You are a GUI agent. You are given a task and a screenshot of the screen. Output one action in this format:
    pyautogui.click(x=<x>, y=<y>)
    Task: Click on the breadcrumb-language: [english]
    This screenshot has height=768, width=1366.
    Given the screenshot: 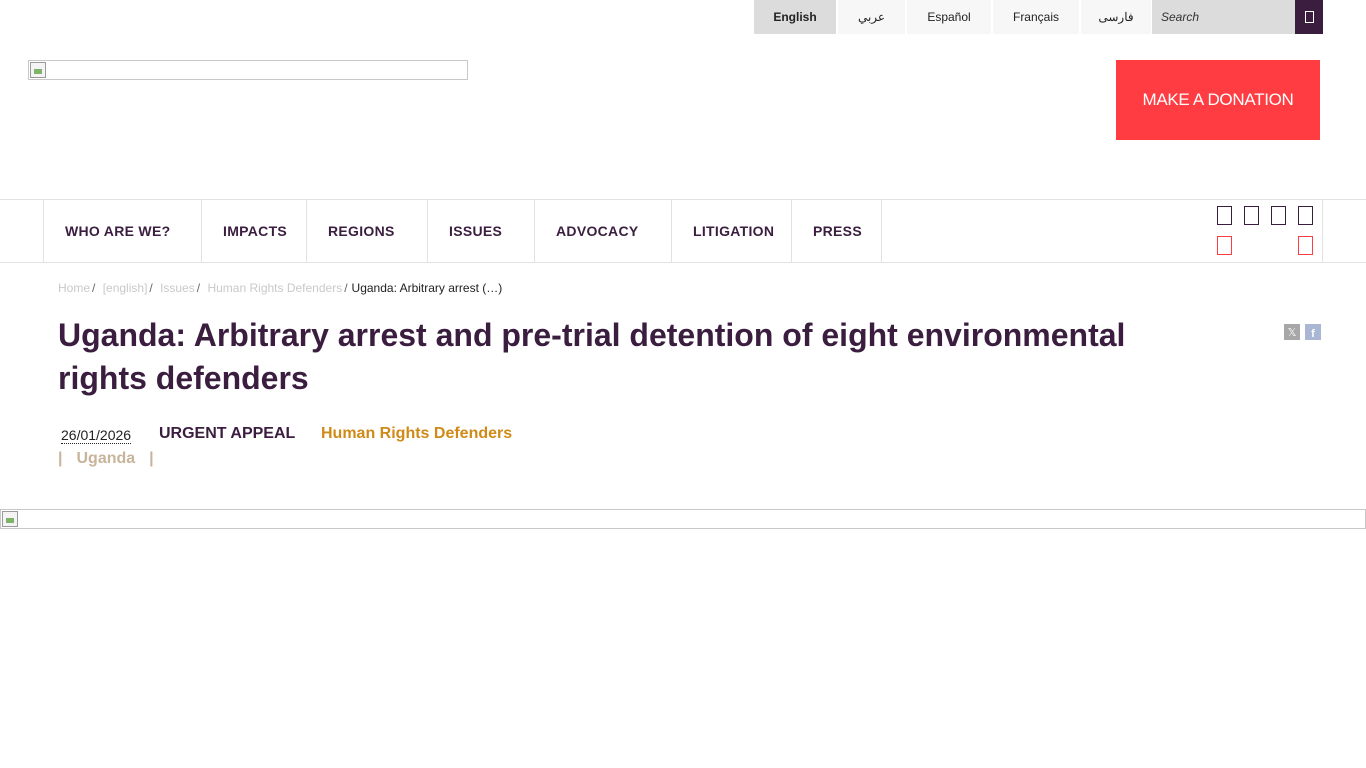 What is the action you would take?
    pyautogui.click(x=125, y=288)
    